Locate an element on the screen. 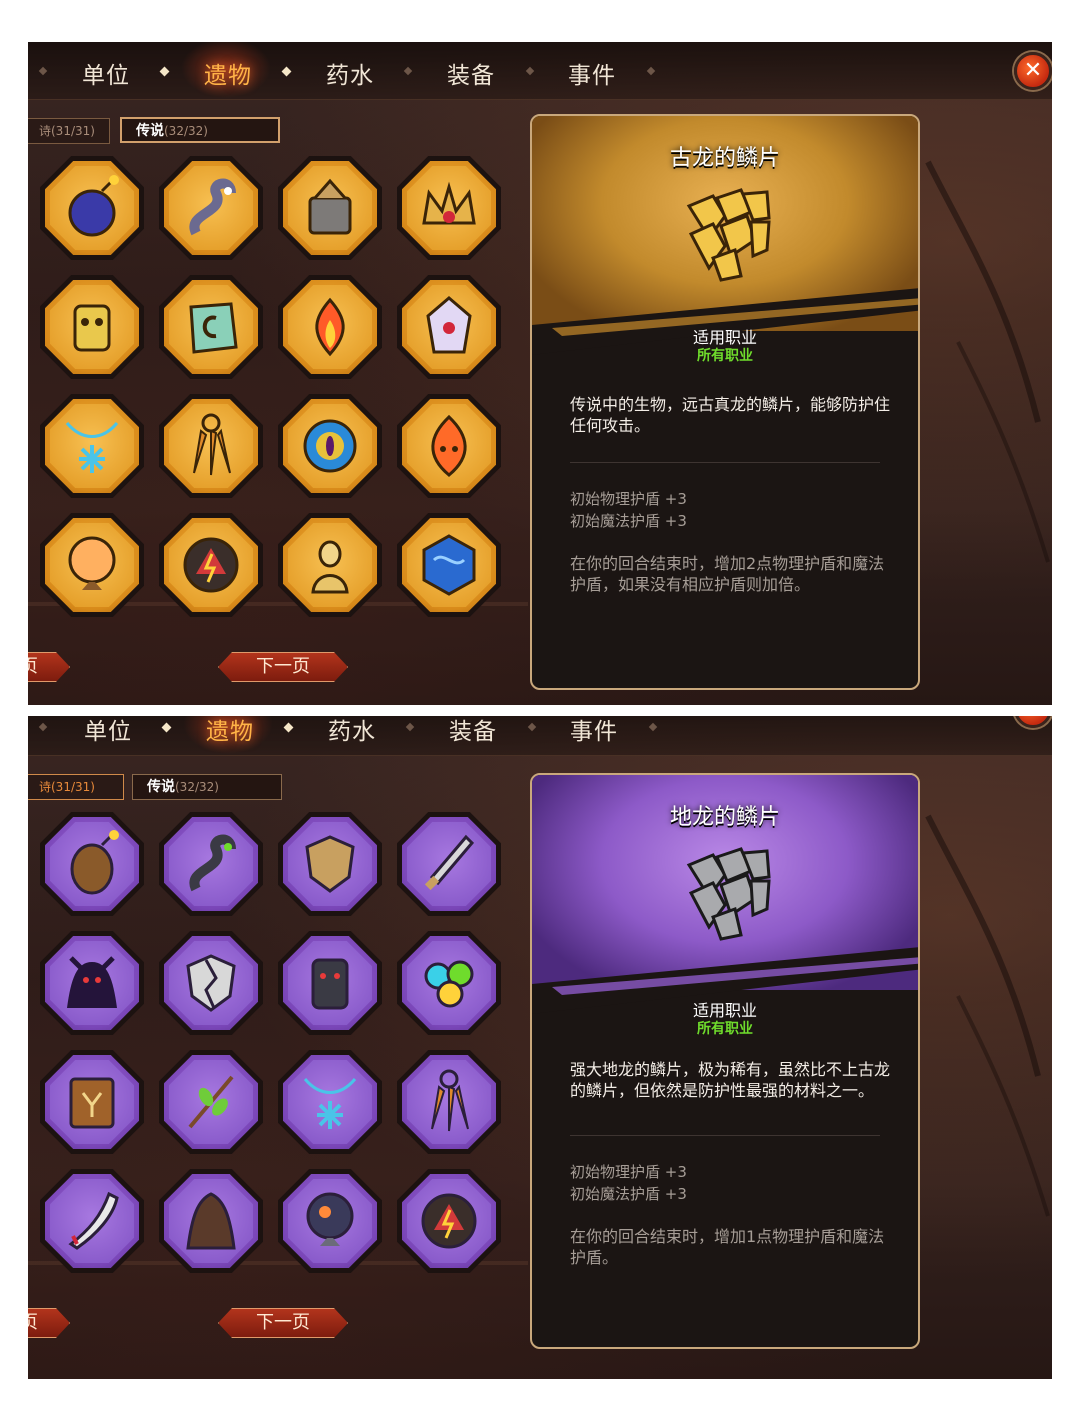 The width and height of the screenshot is (1080, 1424). class-requirement-value: 所有职业 is located at coordinates (725, 1029).